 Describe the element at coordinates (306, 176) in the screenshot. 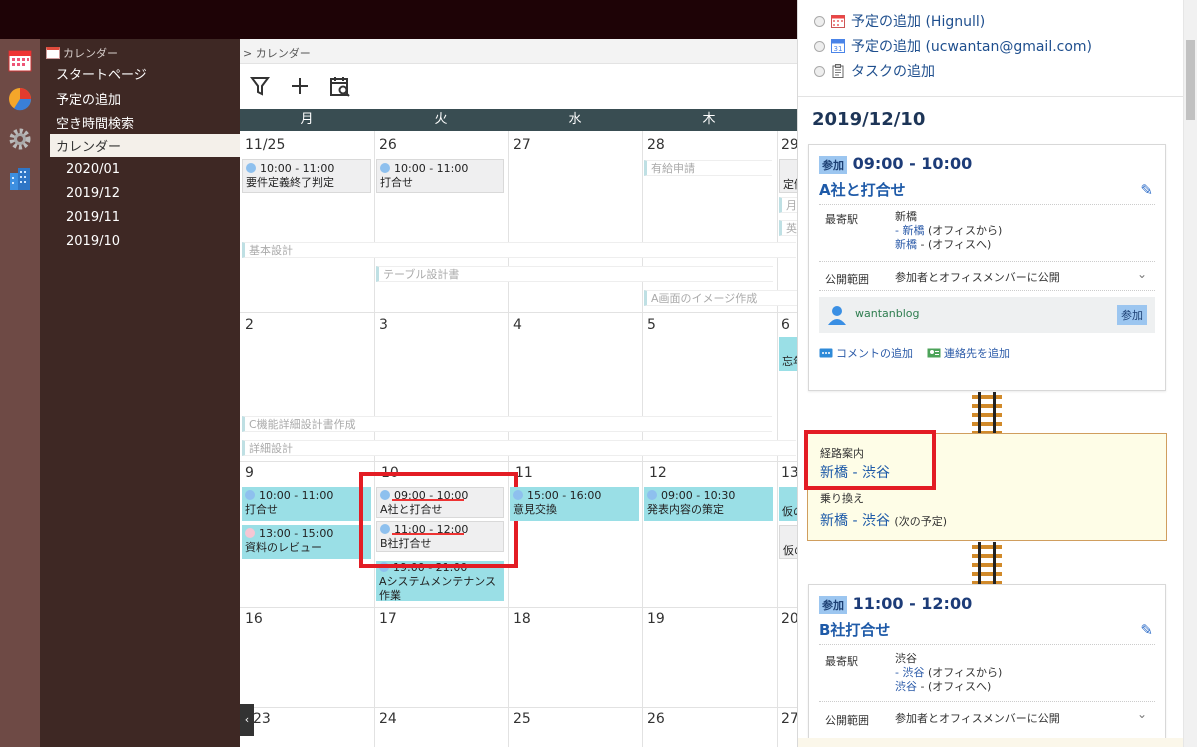

I see `calendar-event: 10:00 - 11:00 要件定義終了判定` at that location.